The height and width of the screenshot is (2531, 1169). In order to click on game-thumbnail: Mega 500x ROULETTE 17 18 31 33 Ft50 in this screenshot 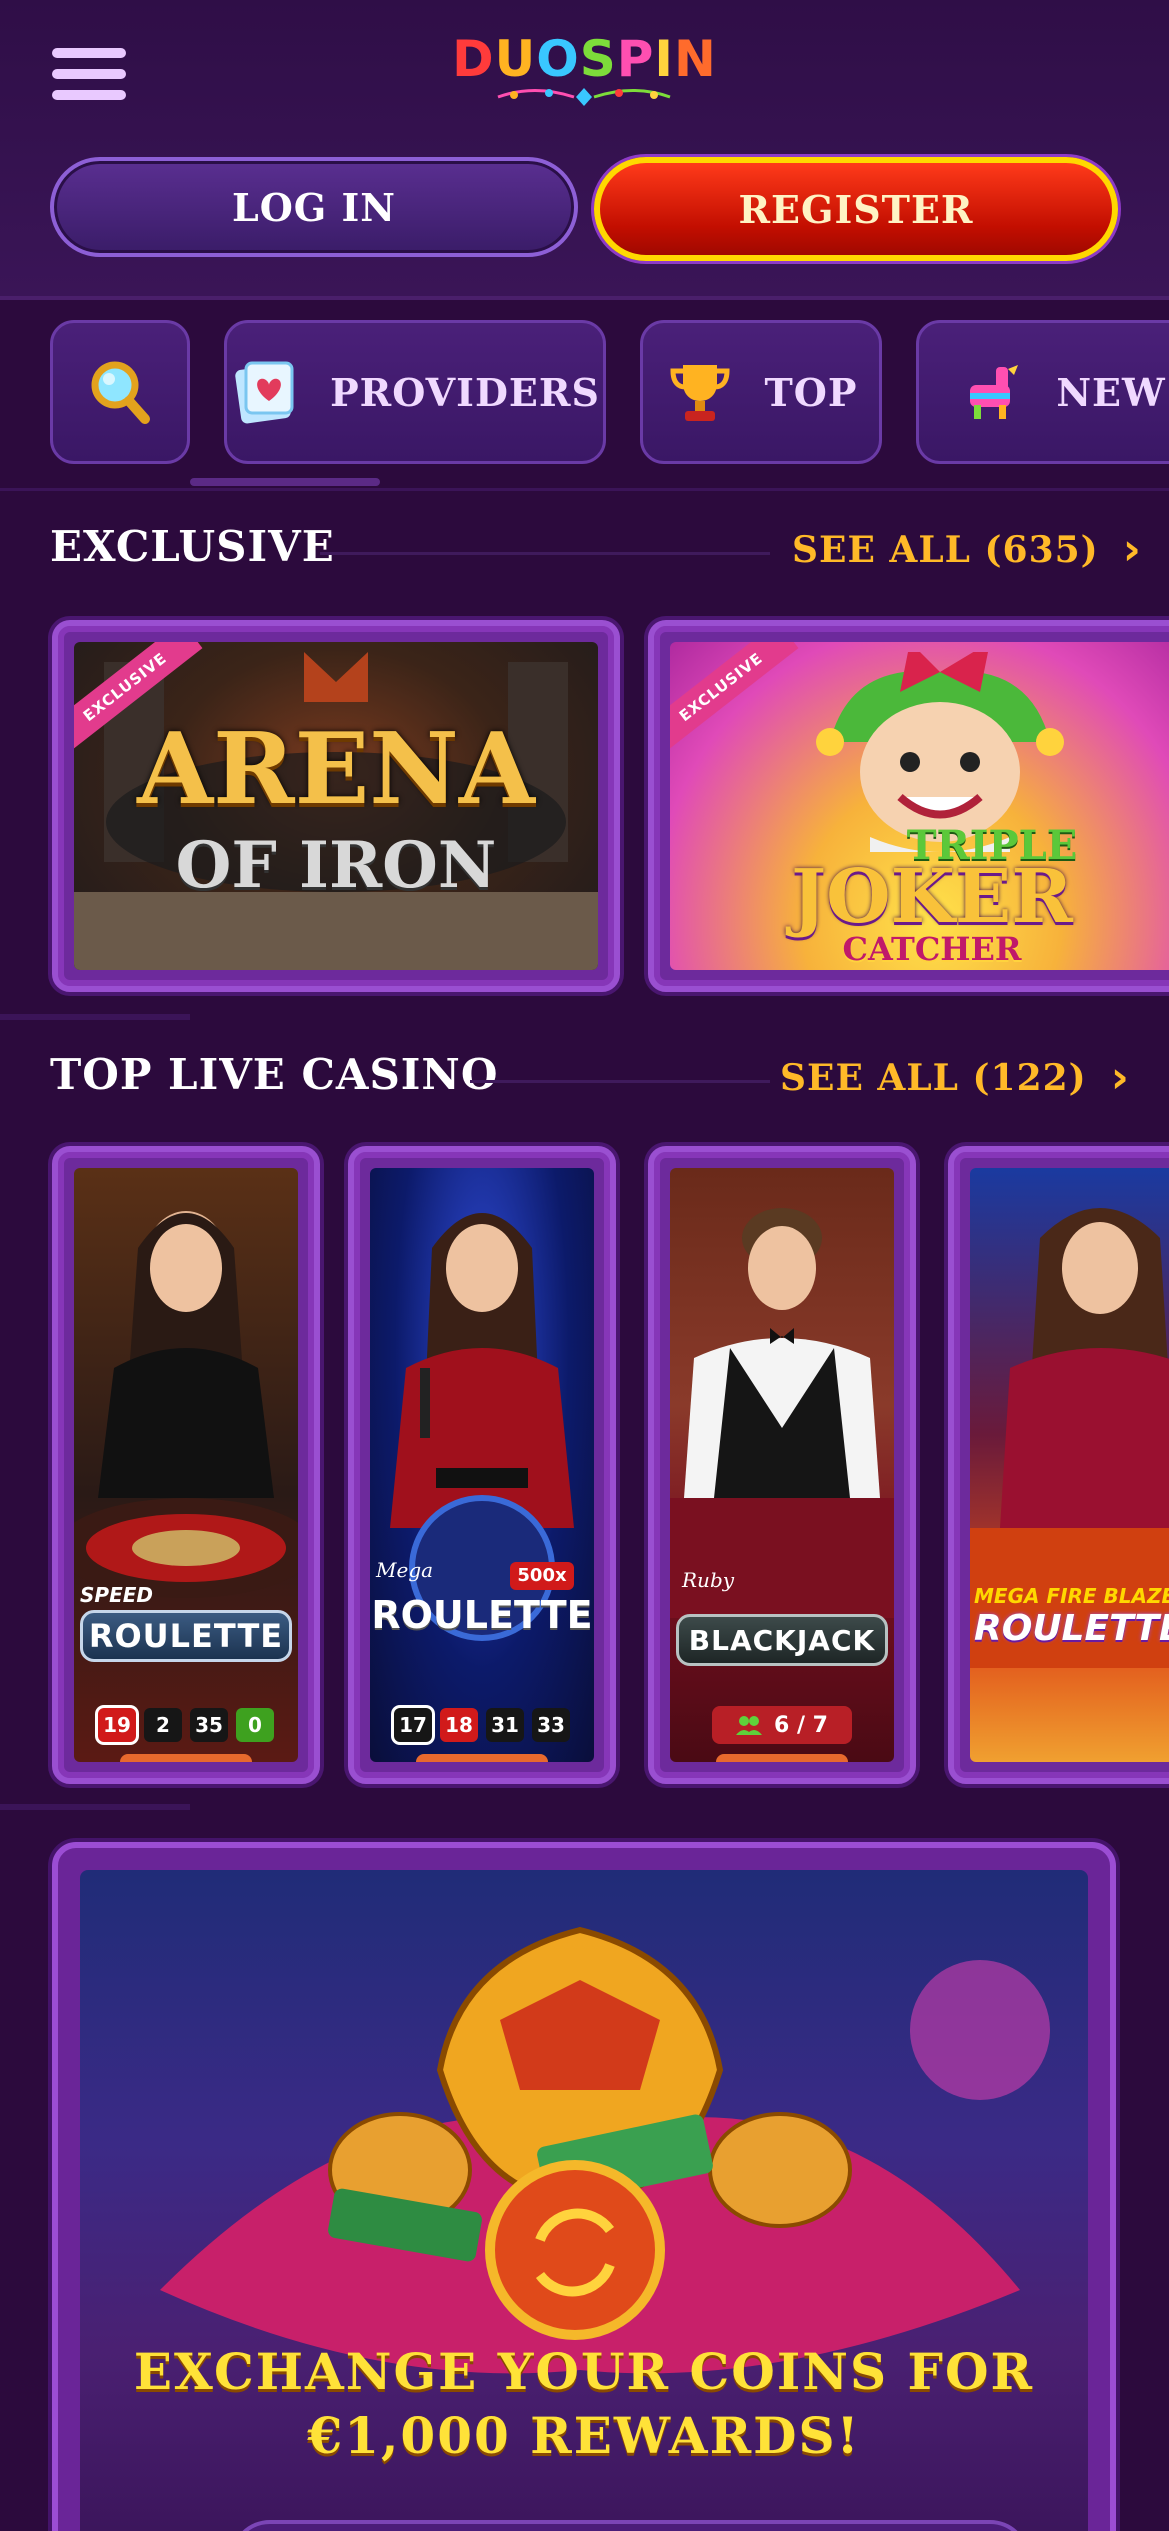, I will do `click(482, 1465)`.